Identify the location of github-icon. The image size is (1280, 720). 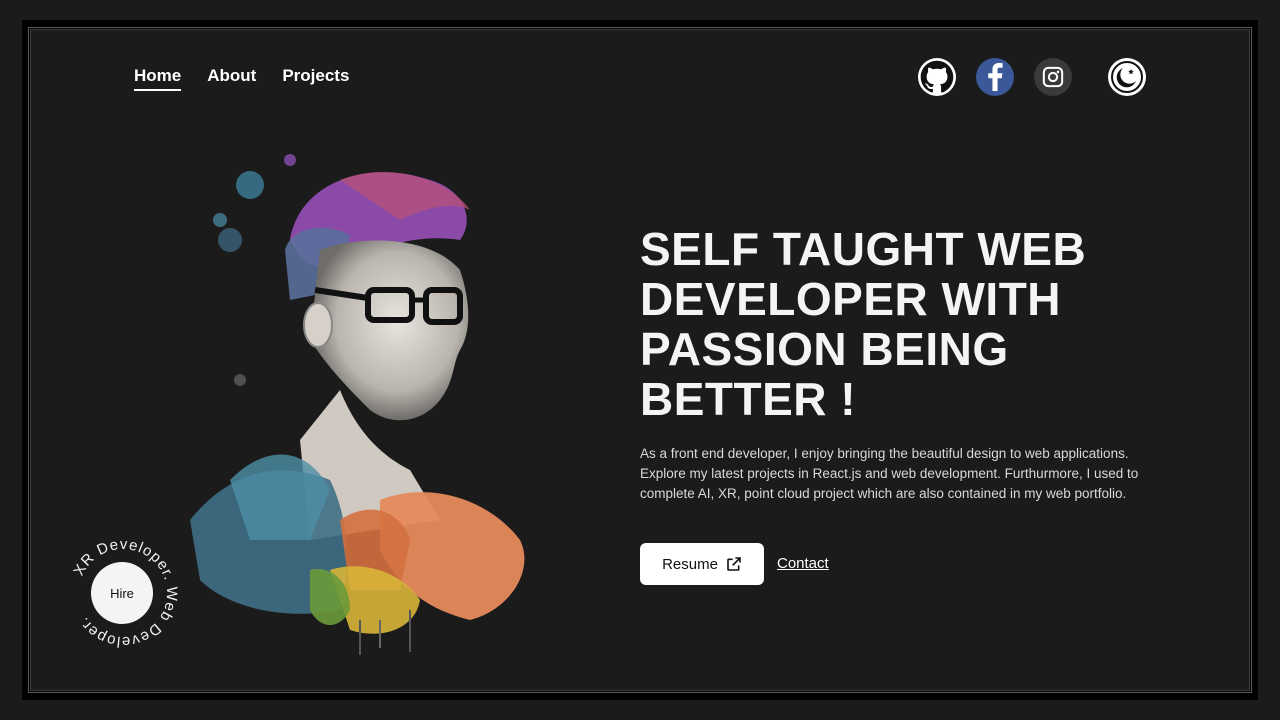
(937, 76).